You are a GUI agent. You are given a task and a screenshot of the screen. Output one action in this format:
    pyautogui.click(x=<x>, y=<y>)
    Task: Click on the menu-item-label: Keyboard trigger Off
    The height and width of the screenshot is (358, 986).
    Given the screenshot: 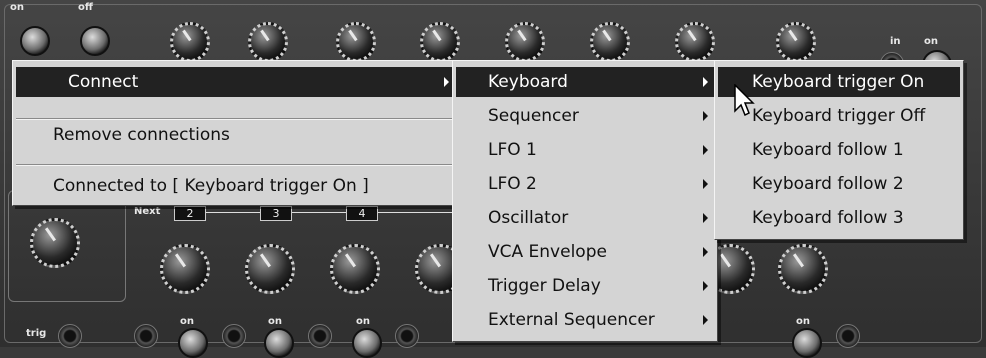 What is the action you would take?
    pyautogui.click(x=839, y=116)
    